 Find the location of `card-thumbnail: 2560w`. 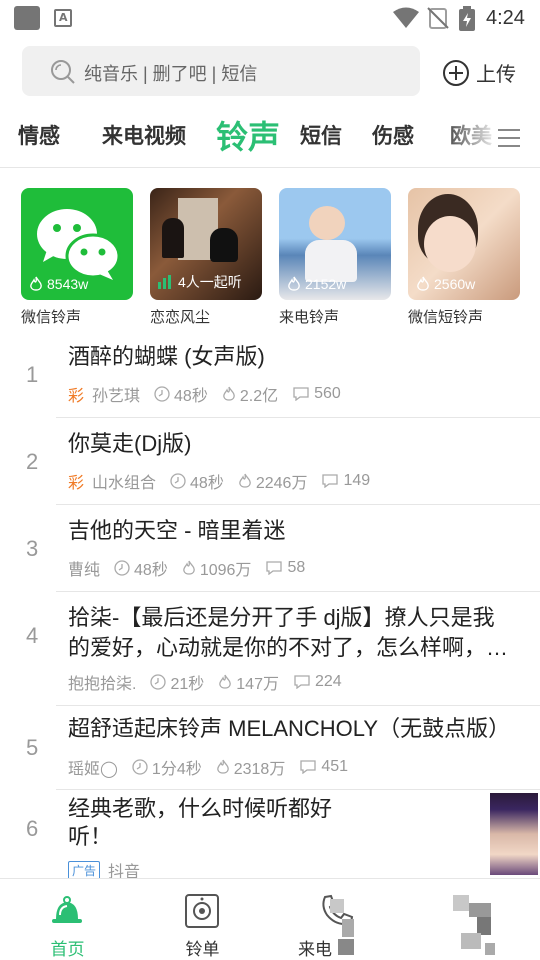

card-thumbnail: 2560w is located at coordinates (464, 244).